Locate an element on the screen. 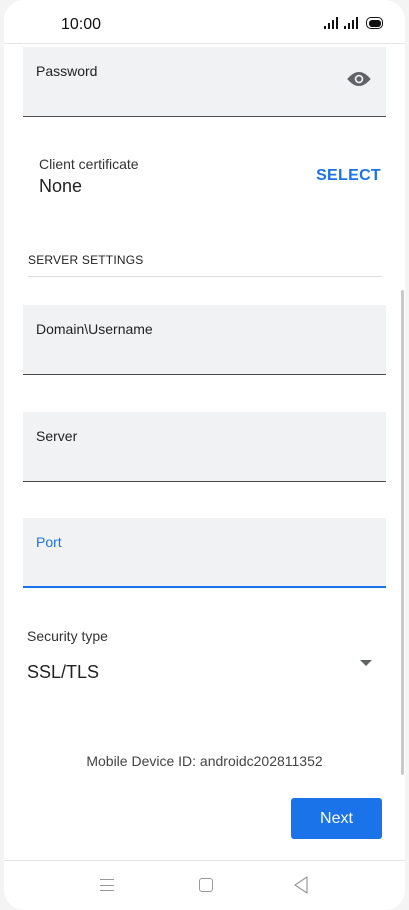 The image size is (409, 910). domain-username-field: Domain\Username is located at coordinates (204, 340).